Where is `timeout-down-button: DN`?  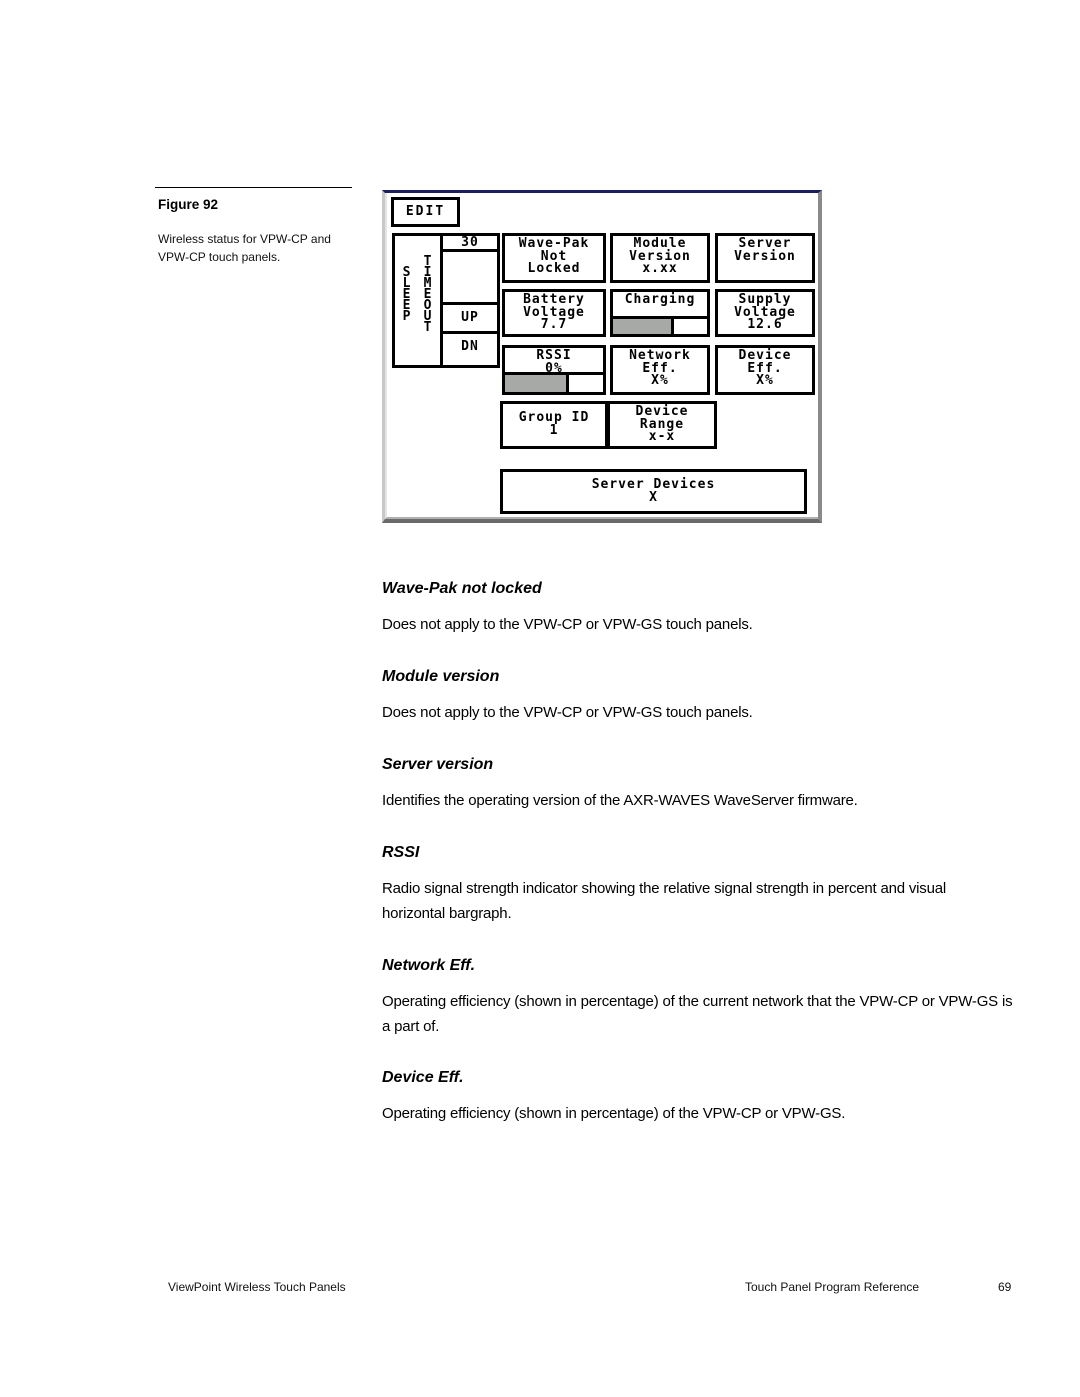
timeout-down-button: DN is located at coordinates (470, 349).